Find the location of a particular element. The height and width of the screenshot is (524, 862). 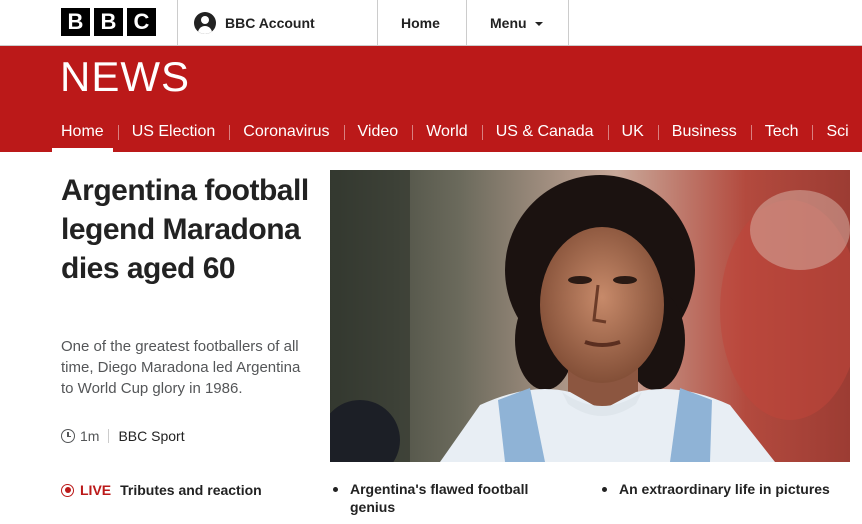

nav-item-uk: UK is located at coordinates (632, 132).